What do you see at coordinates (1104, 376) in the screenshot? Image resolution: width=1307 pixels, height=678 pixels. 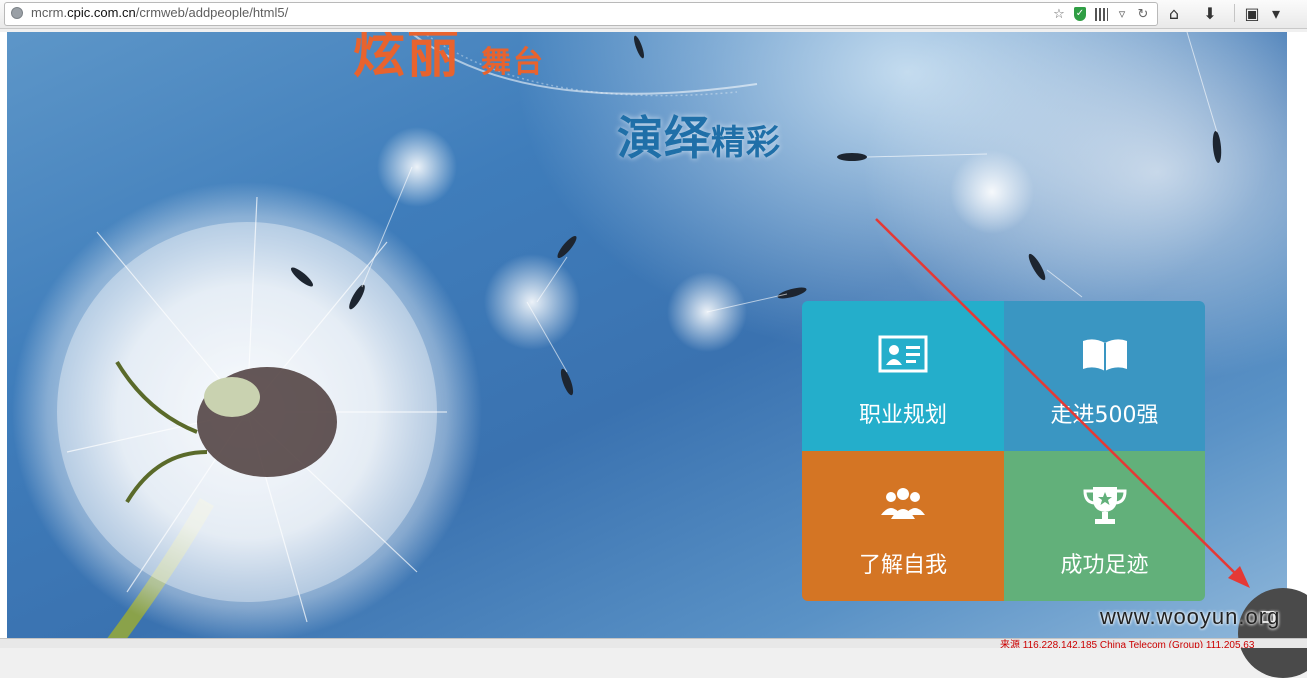 I see `tile-top-500: 走进500强` at bounding box center [1104, 376].